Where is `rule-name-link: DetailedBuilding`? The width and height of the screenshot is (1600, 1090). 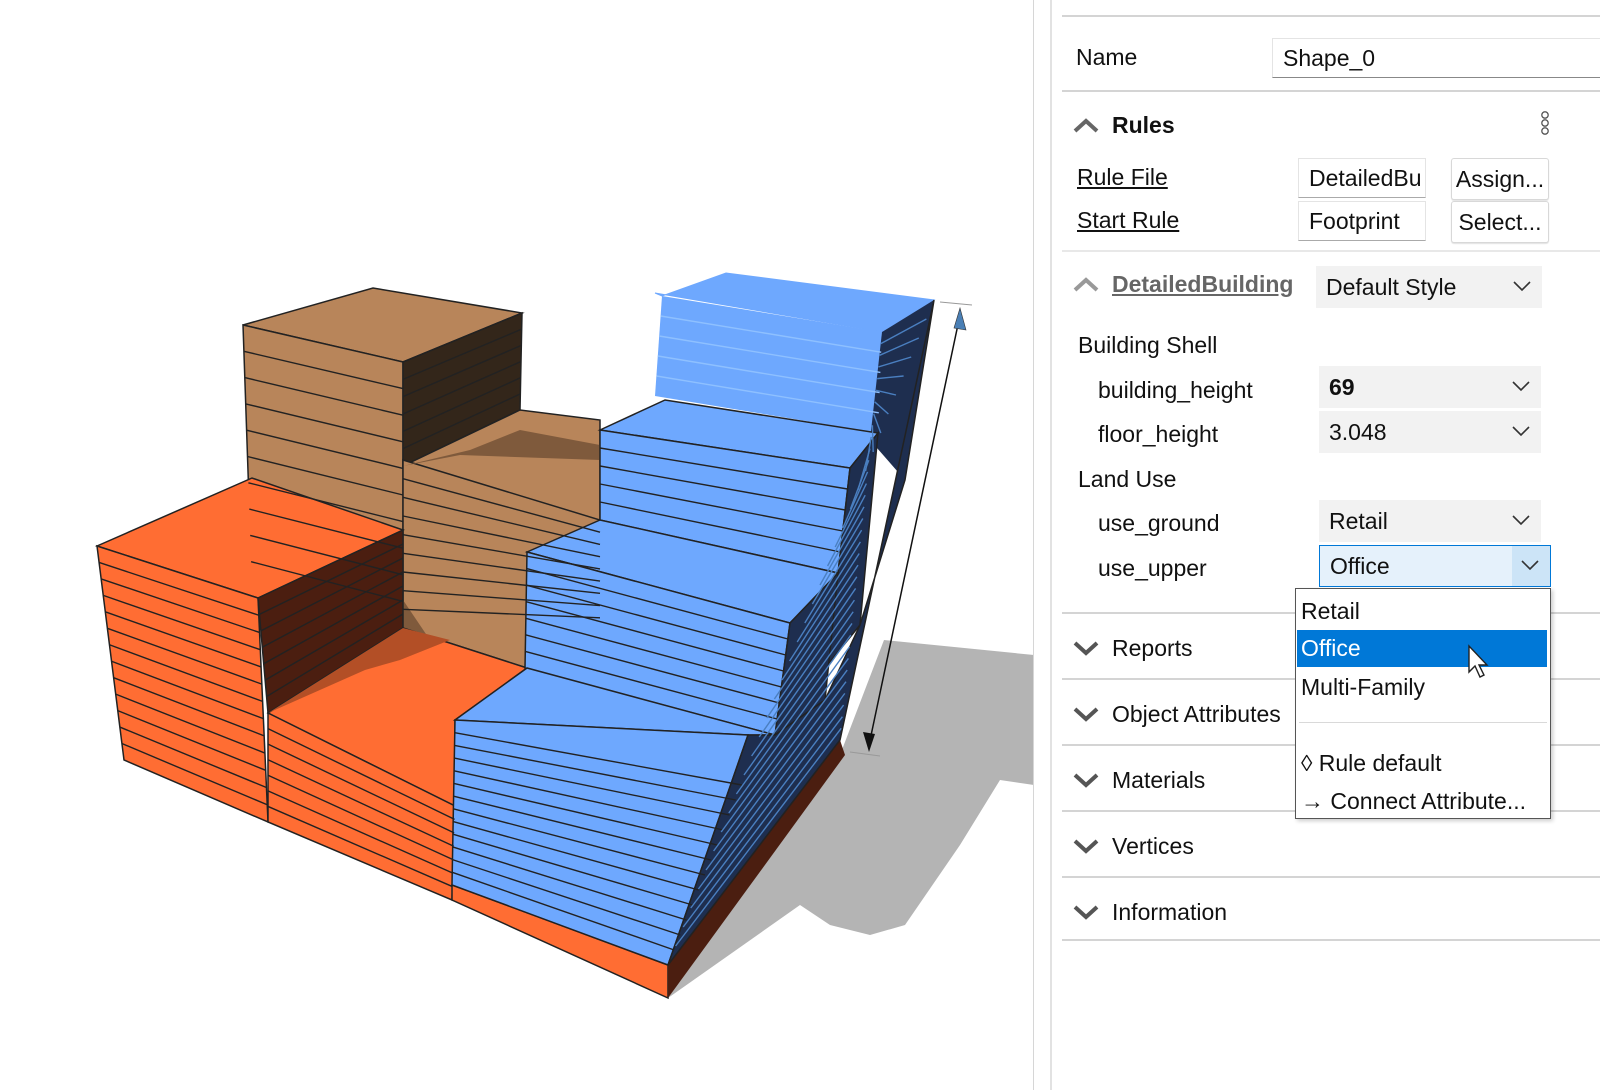
rule-name-link: DetailedBuilding is located at coordinates (1208, 284).